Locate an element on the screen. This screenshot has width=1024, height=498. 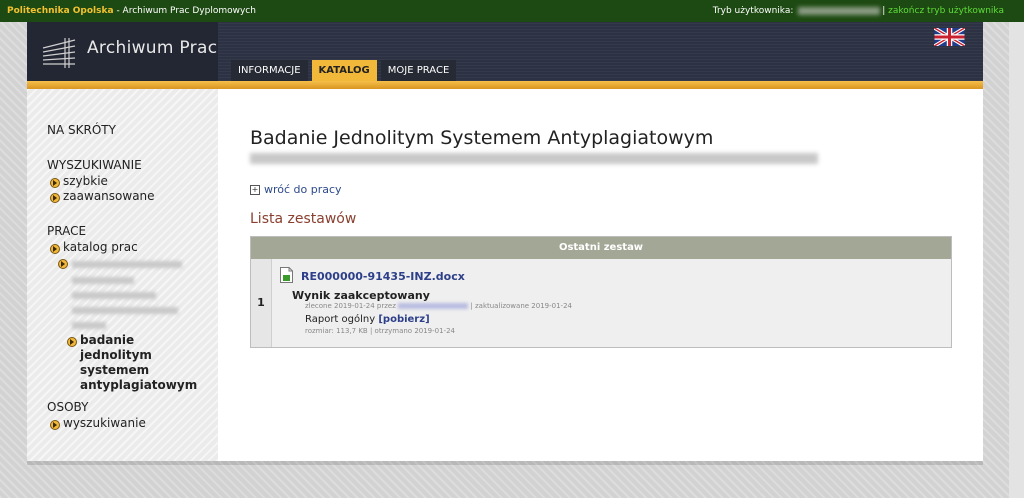
blurred-user is located at coordinates (433, 306).